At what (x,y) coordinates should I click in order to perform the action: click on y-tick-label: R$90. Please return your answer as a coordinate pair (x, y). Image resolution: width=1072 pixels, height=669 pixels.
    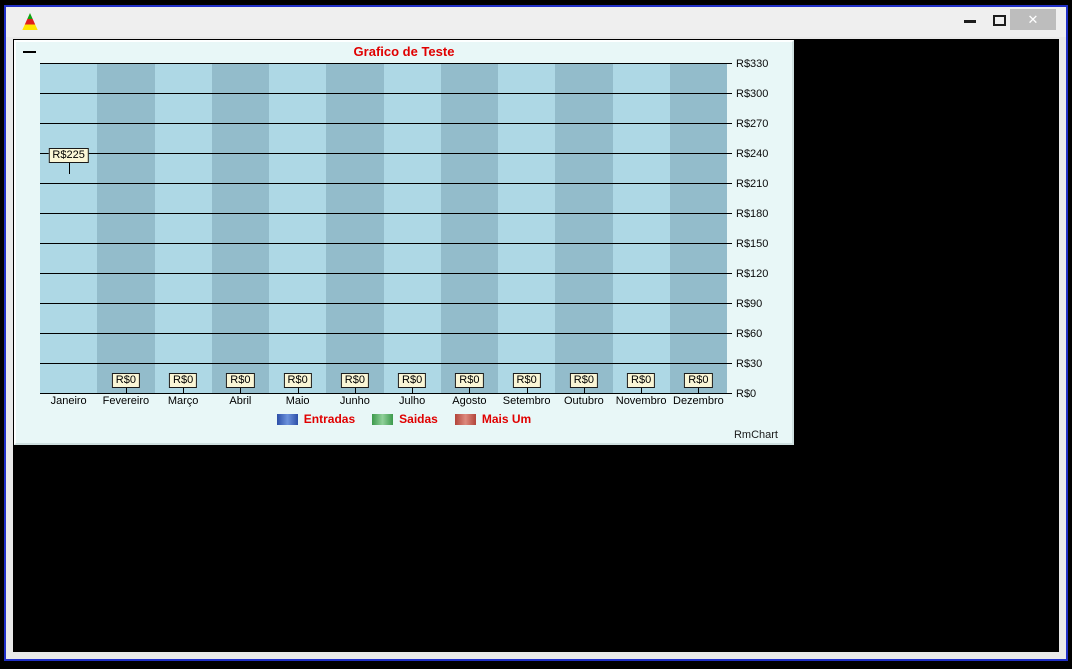
    Looking at the image, I should click on (749, 303).